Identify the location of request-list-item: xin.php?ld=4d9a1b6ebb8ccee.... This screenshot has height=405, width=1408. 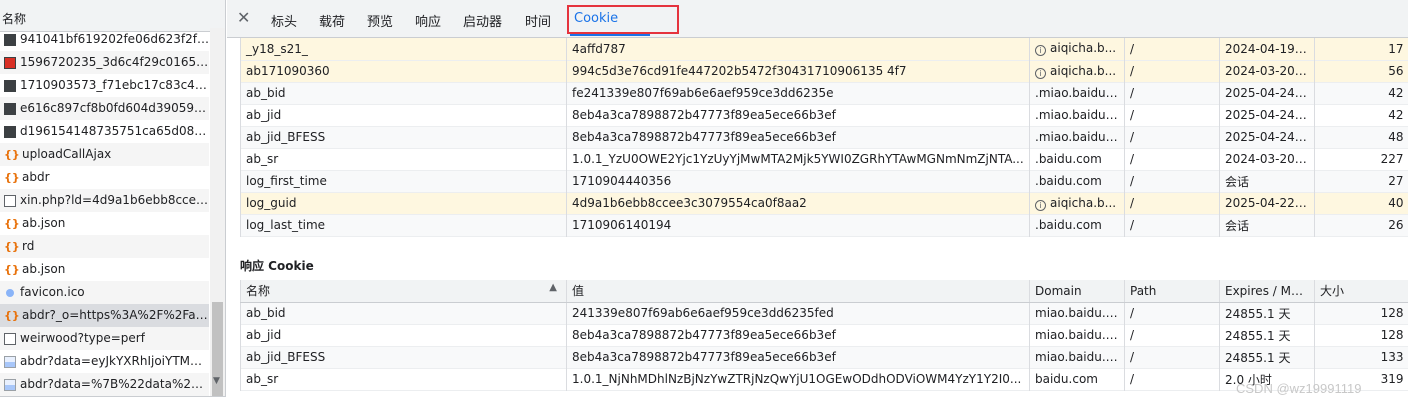
(104, 200).